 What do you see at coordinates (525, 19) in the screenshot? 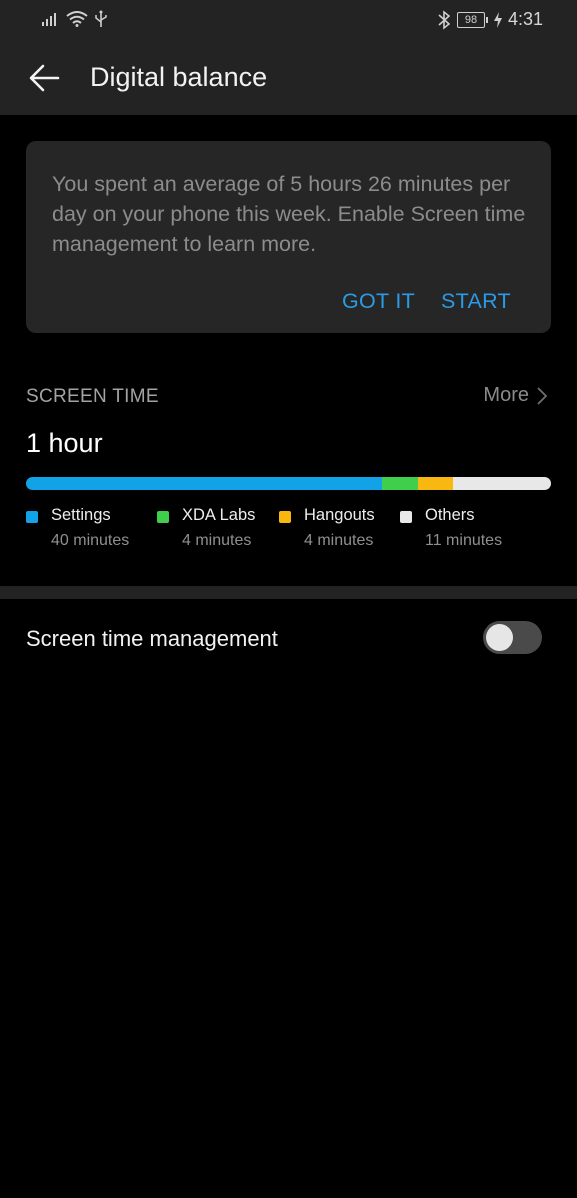
I see `clock: 4:31` at bounding box center [525, 19].